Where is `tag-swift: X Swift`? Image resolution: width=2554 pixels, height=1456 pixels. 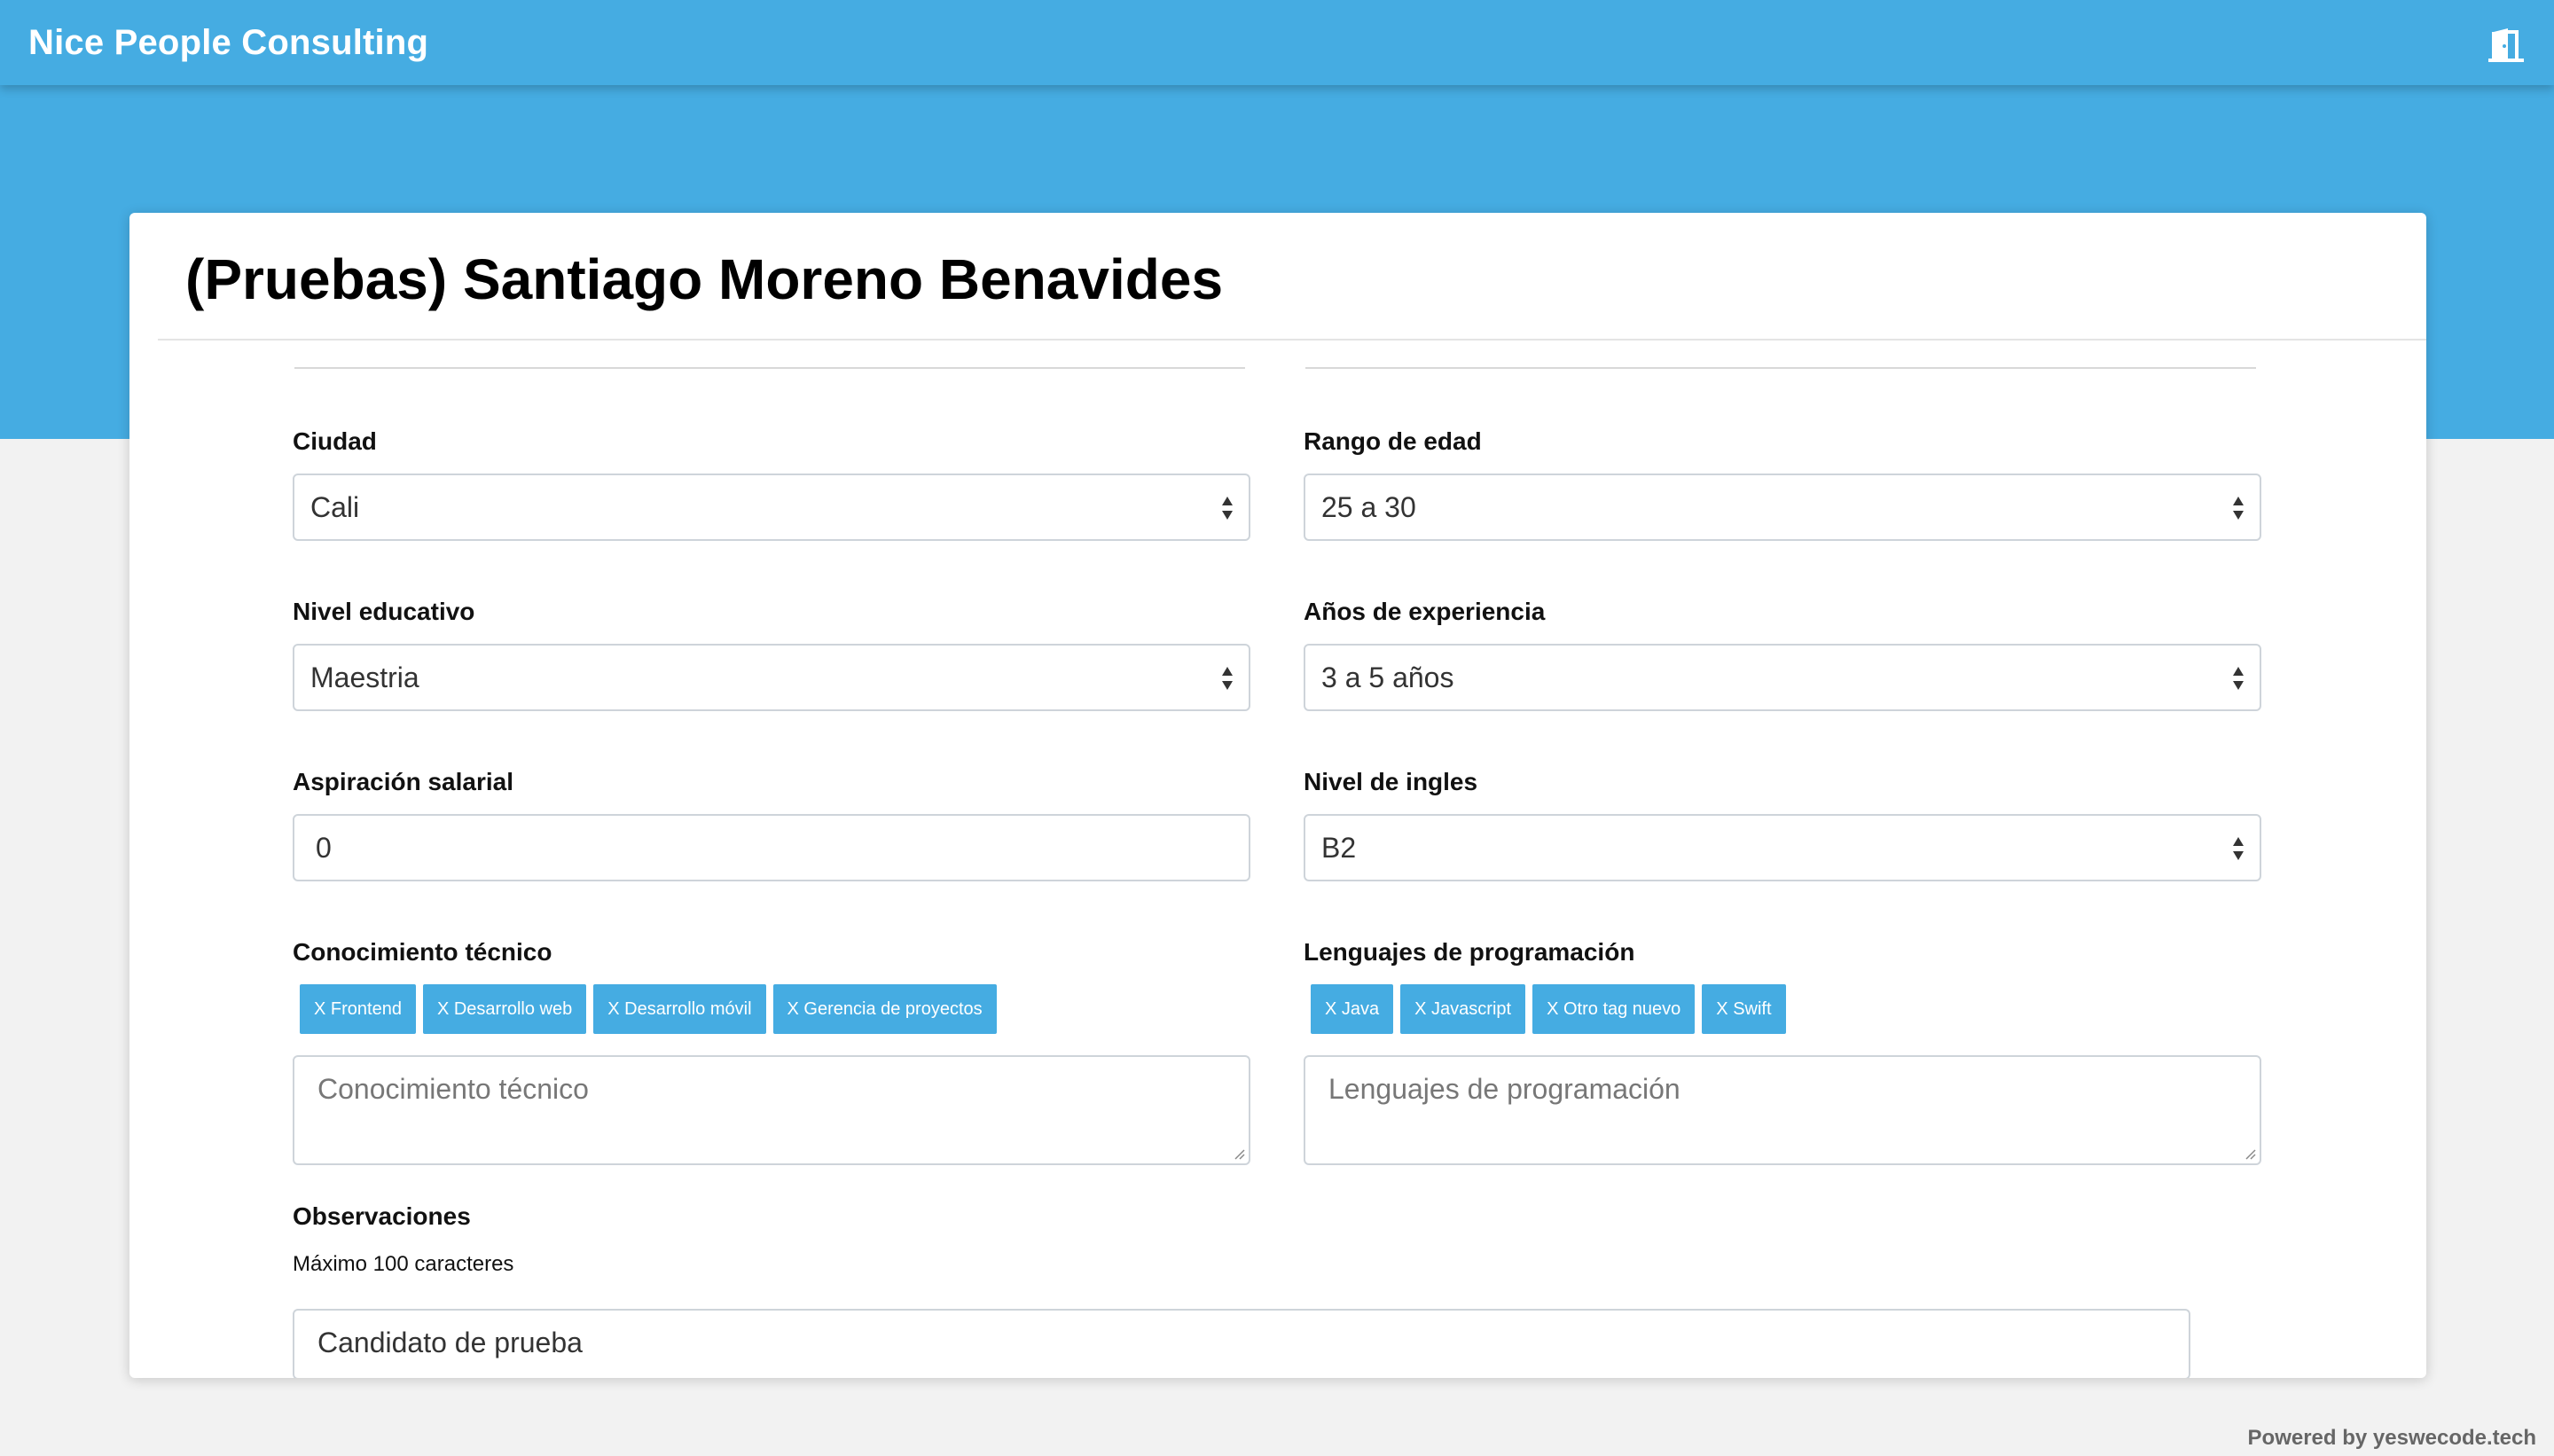
tag-swift: X Swift is located at coordinates (1744, 1009).